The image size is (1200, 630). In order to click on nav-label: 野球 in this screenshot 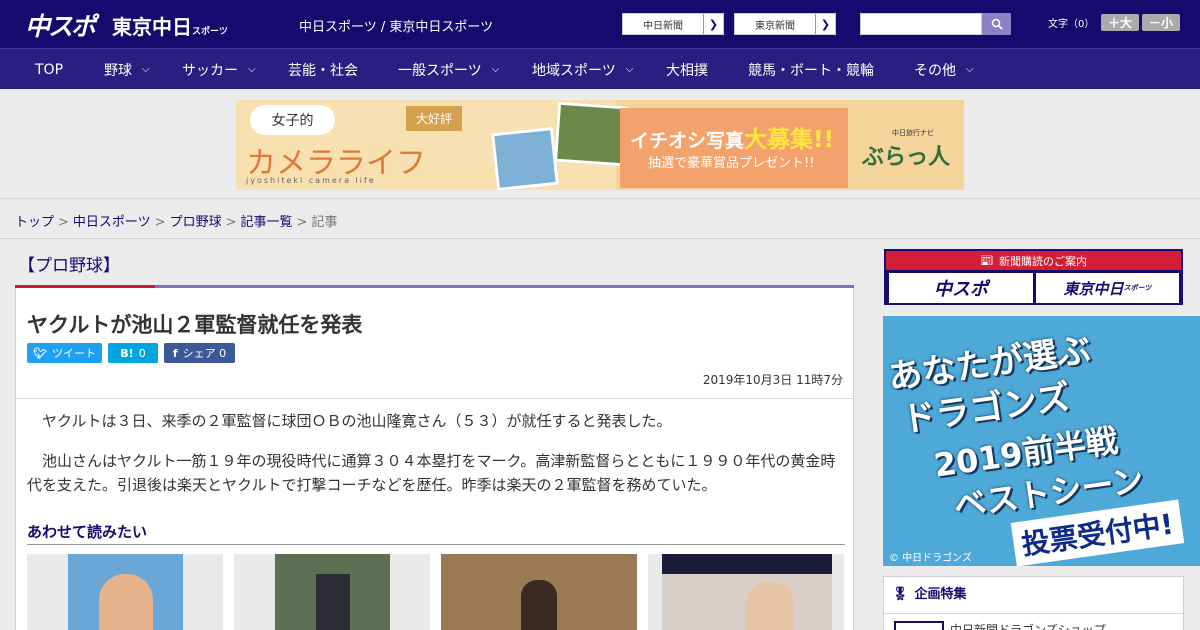, I will do `click(118, 70)`.